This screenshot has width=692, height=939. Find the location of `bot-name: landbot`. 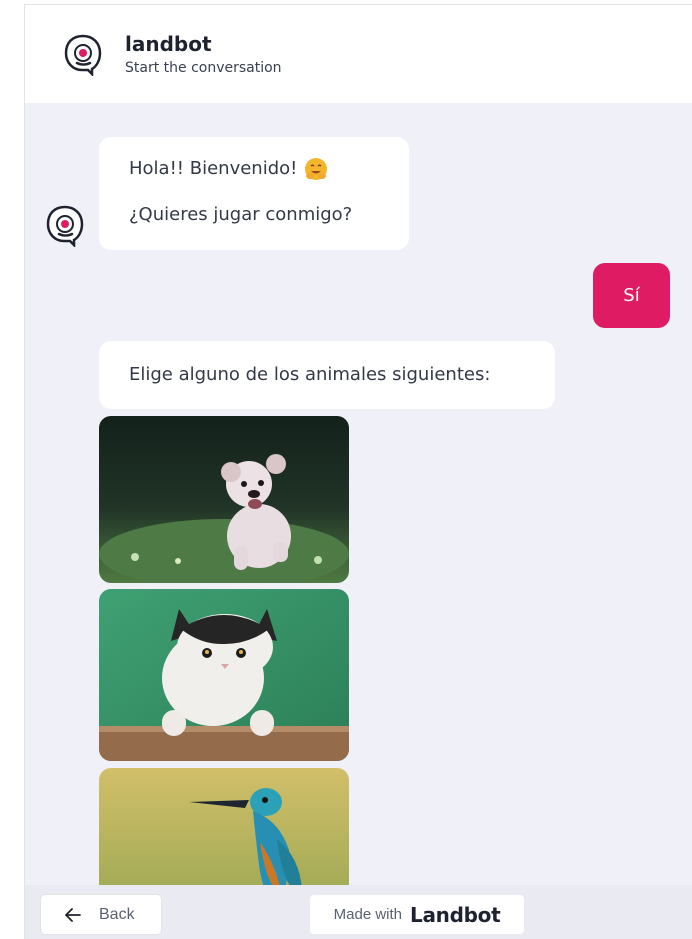

bot-name: landbot is located at coordinates (168, 43).